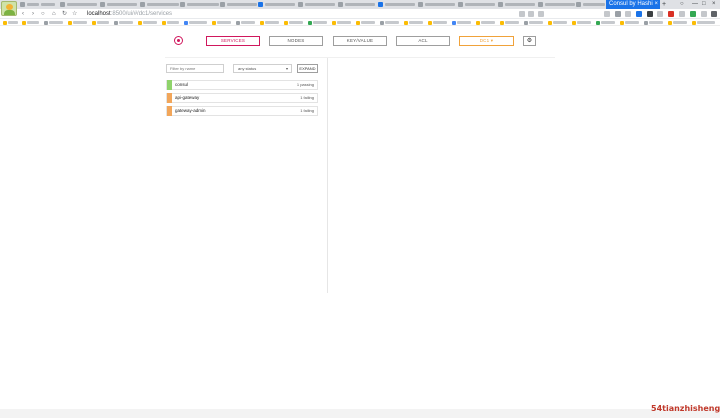 The height and width of the screenshot is (418, 720). Describe the element at coordinates (607, 14) in the screenshot. I see `search-icon` at that location.